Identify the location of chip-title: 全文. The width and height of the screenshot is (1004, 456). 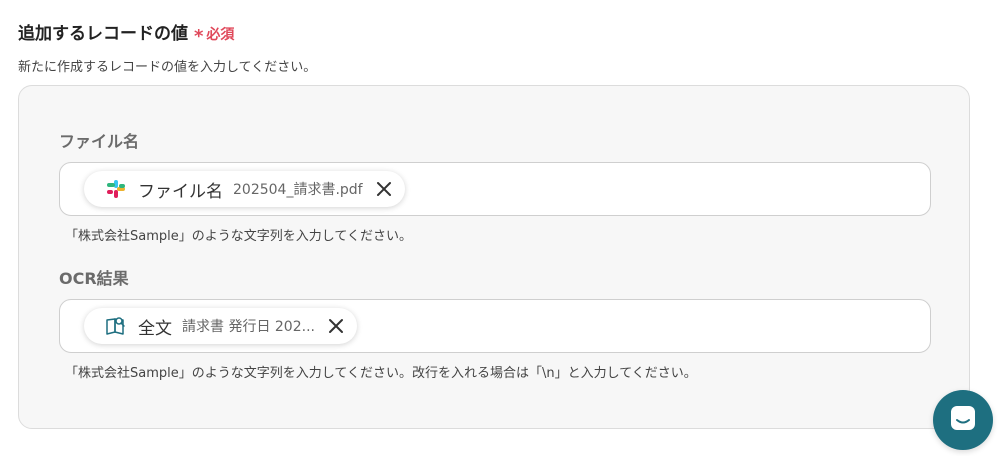
(155, 328).